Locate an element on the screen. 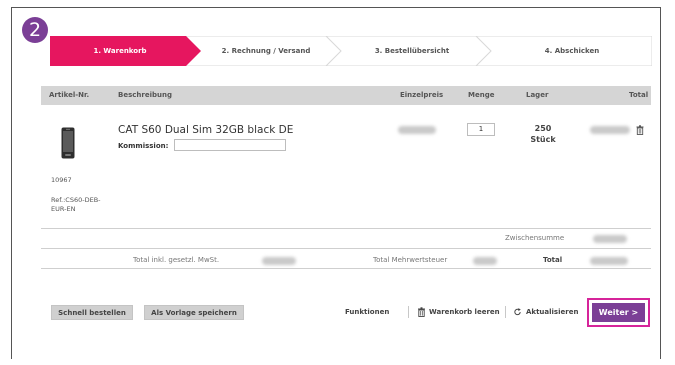  kommission-input is located at coordinates (230, 145).